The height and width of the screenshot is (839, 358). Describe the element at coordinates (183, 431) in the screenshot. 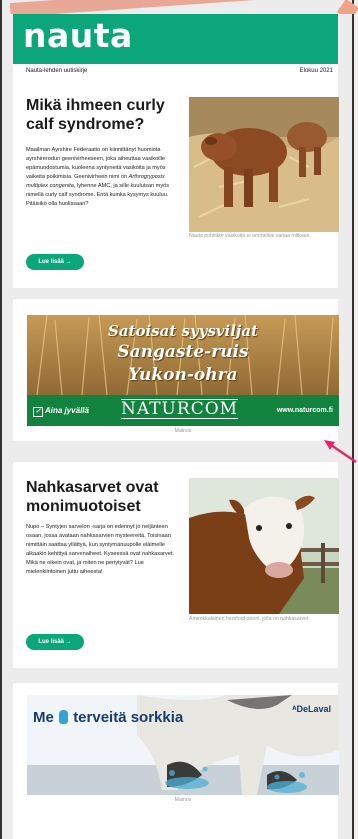

I see `ad-1-label: Mainos` at that location.